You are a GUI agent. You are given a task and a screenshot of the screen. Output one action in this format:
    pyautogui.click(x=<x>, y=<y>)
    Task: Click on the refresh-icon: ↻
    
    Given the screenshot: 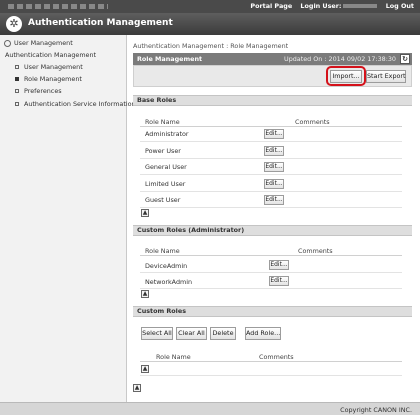 What is the action you would take?
    pyautogui.click(x=405, y=59)
    